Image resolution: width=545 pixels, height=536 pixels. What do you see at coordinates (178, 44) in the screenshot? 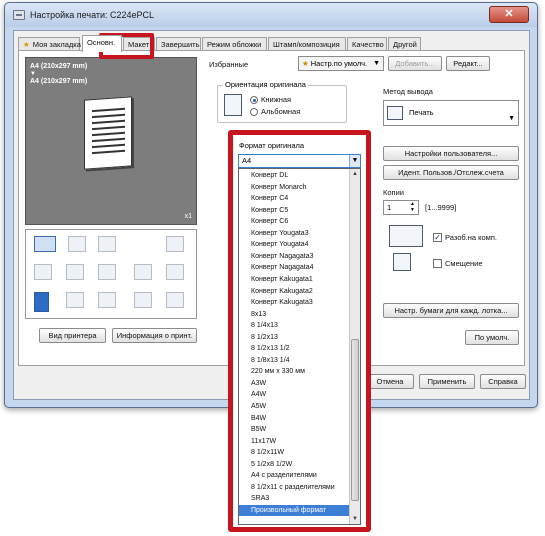
I see `tab-finishing: Завершить` at bounding box center [178, 44].